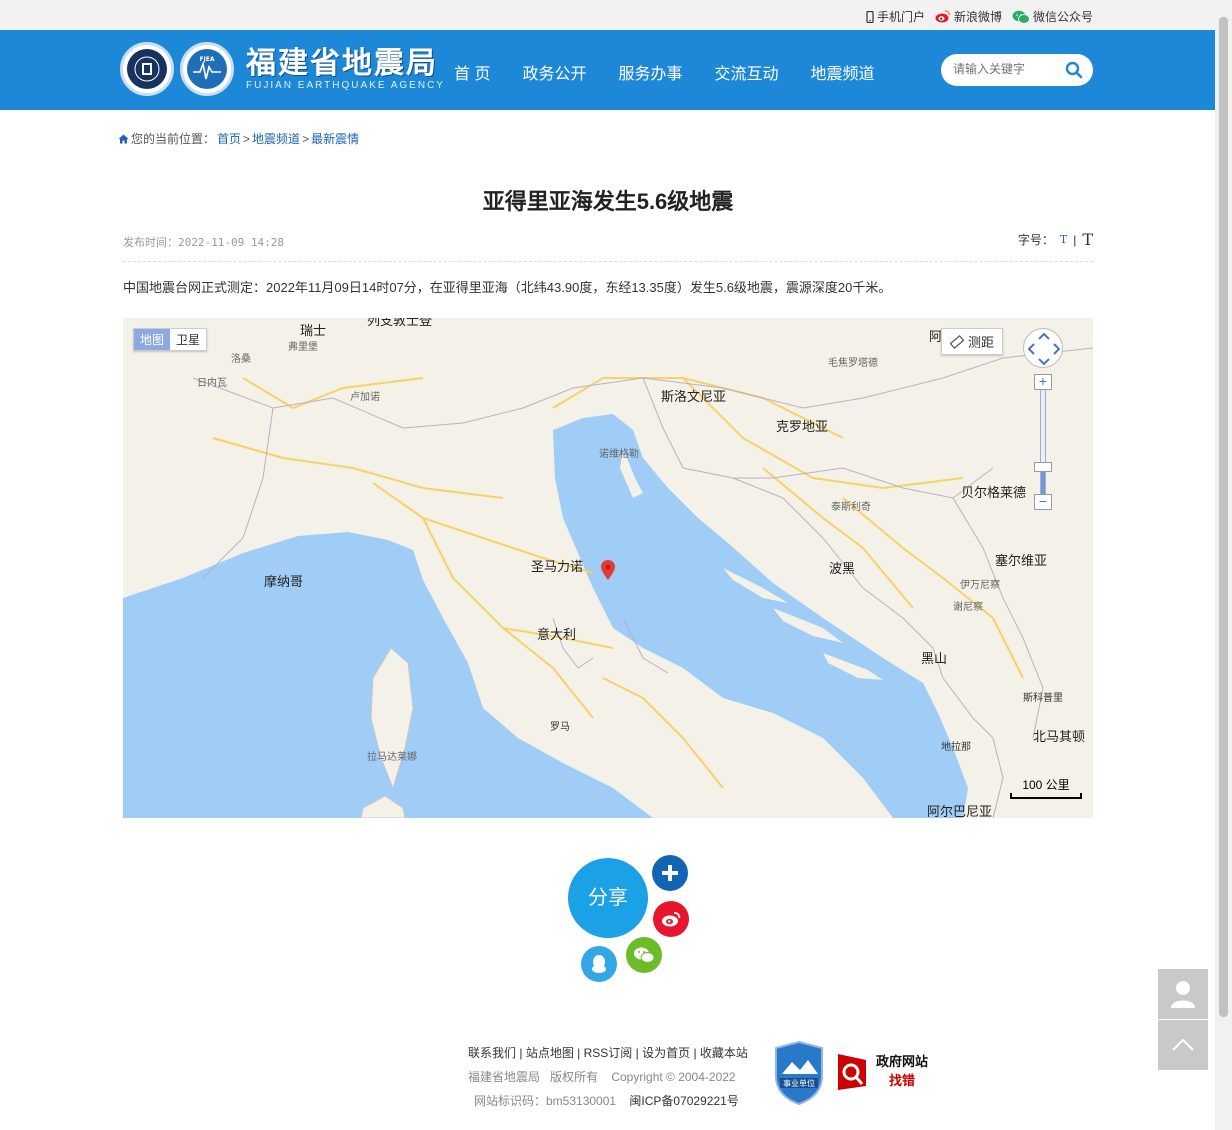  Describe the element at coordinates (1074, 70) in the screenshot. I see `search-icon` at that location.